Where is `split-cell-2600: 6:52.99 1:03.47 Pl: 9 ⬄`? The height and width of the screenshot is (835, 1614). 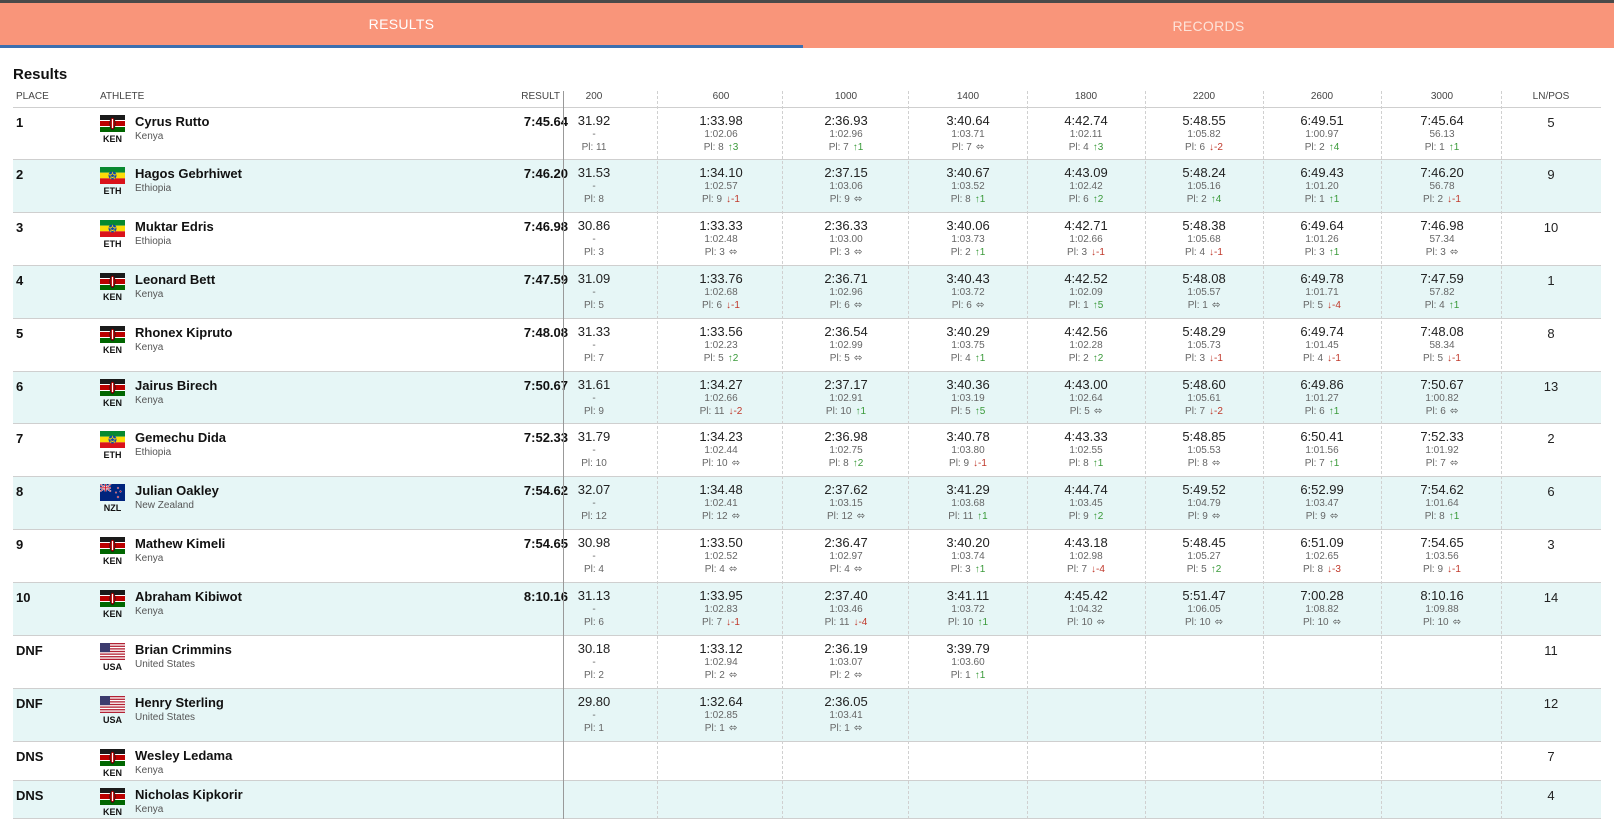
split-cell-2600: 6:52.99 1:03.47 Pl: 9 ⬄ is located at coordinates (1322, 503).